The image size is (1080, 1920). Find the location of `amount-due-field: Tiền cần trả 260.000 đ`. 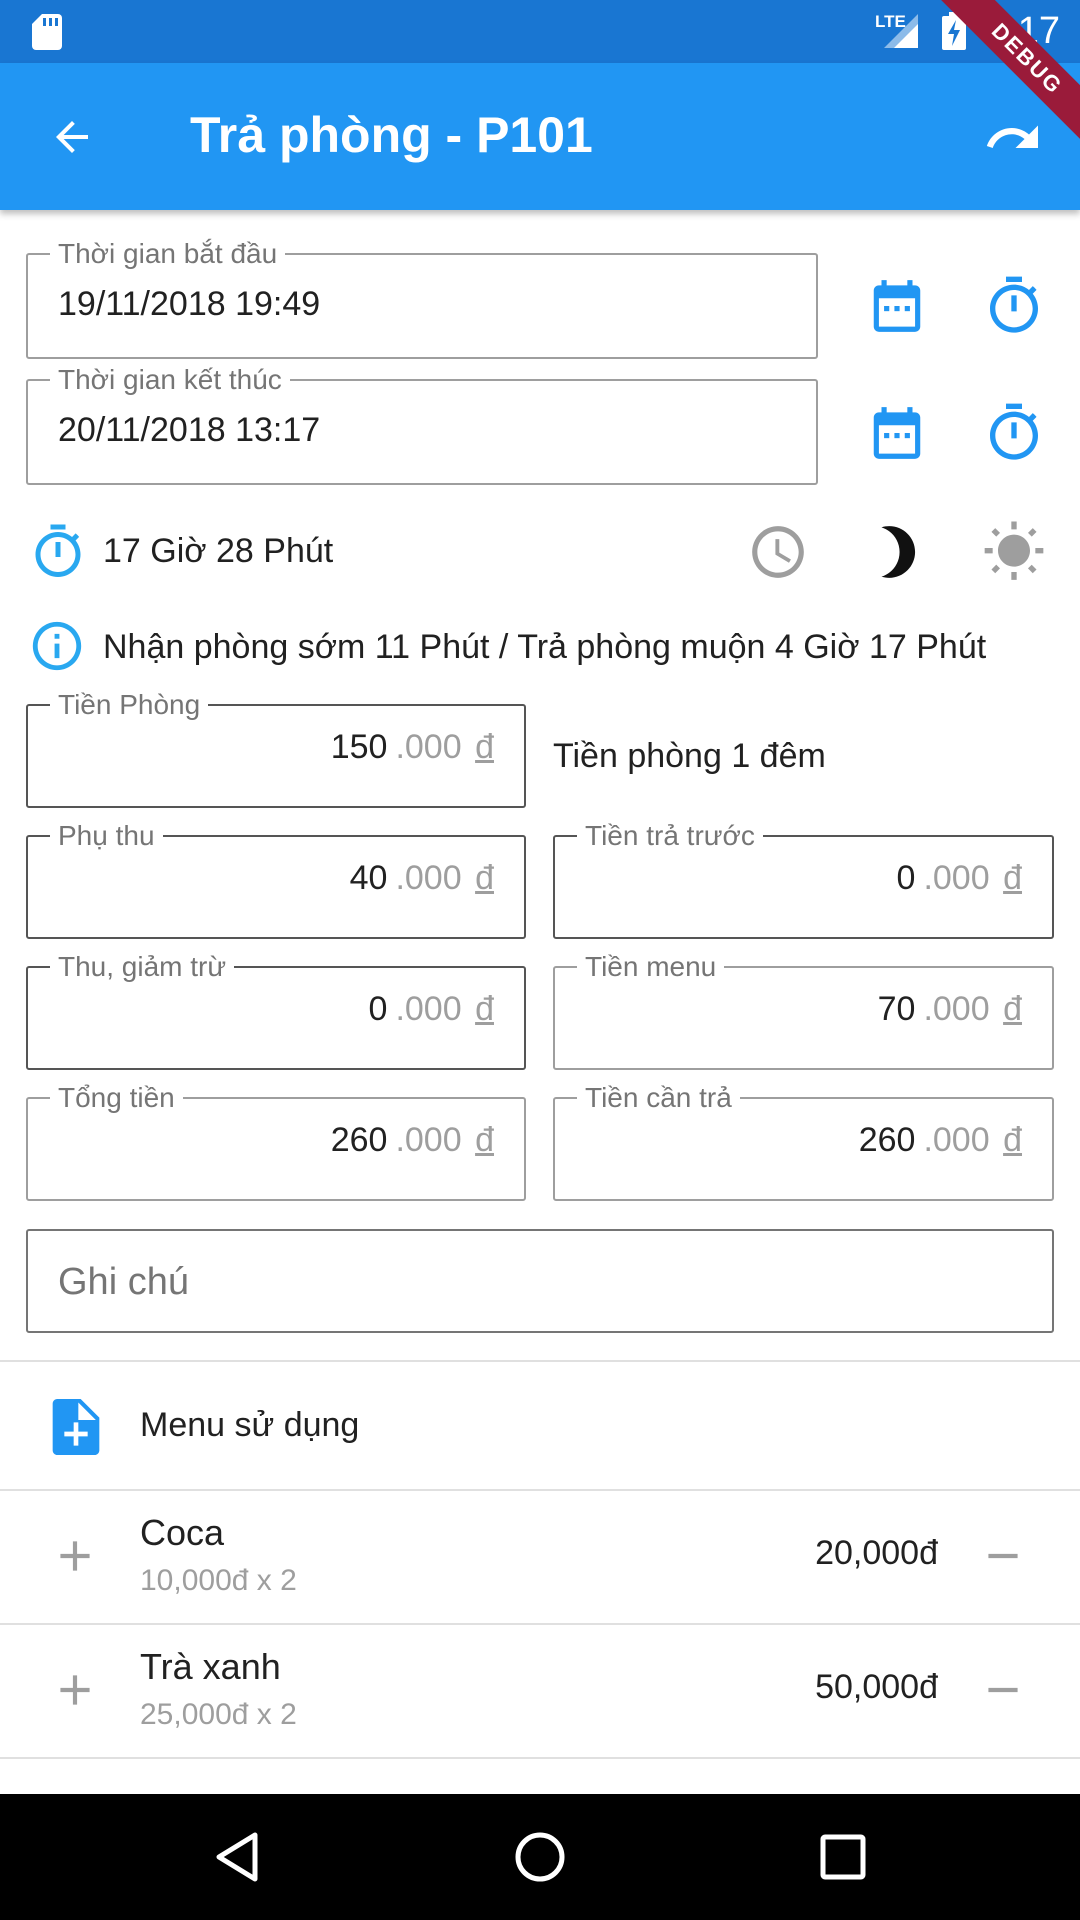

amount-due-field: Tiền cần trả 260.000 đ is located at coordinates (803, 1141).